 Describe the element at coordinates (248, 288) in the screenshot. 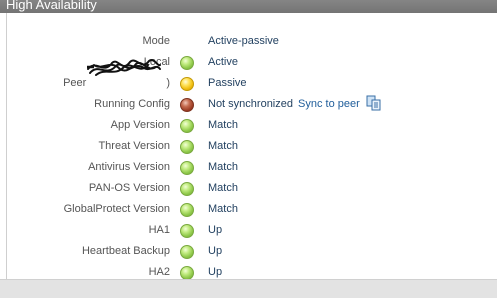

I see `bottom-bar` at that location.